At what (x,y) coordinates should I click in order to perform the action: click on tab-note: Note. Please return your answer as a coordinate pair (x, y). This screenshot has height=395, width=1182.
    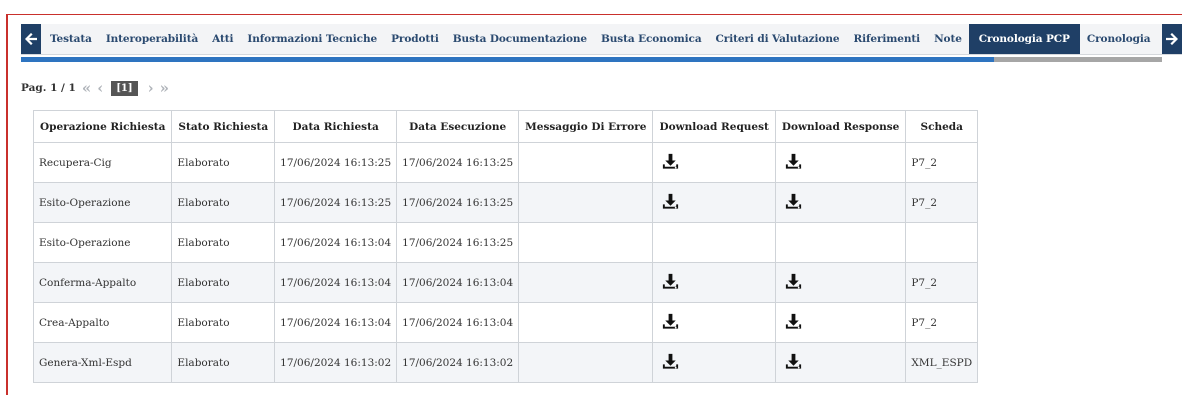
    Looking at the image, I should click on (948, 39).